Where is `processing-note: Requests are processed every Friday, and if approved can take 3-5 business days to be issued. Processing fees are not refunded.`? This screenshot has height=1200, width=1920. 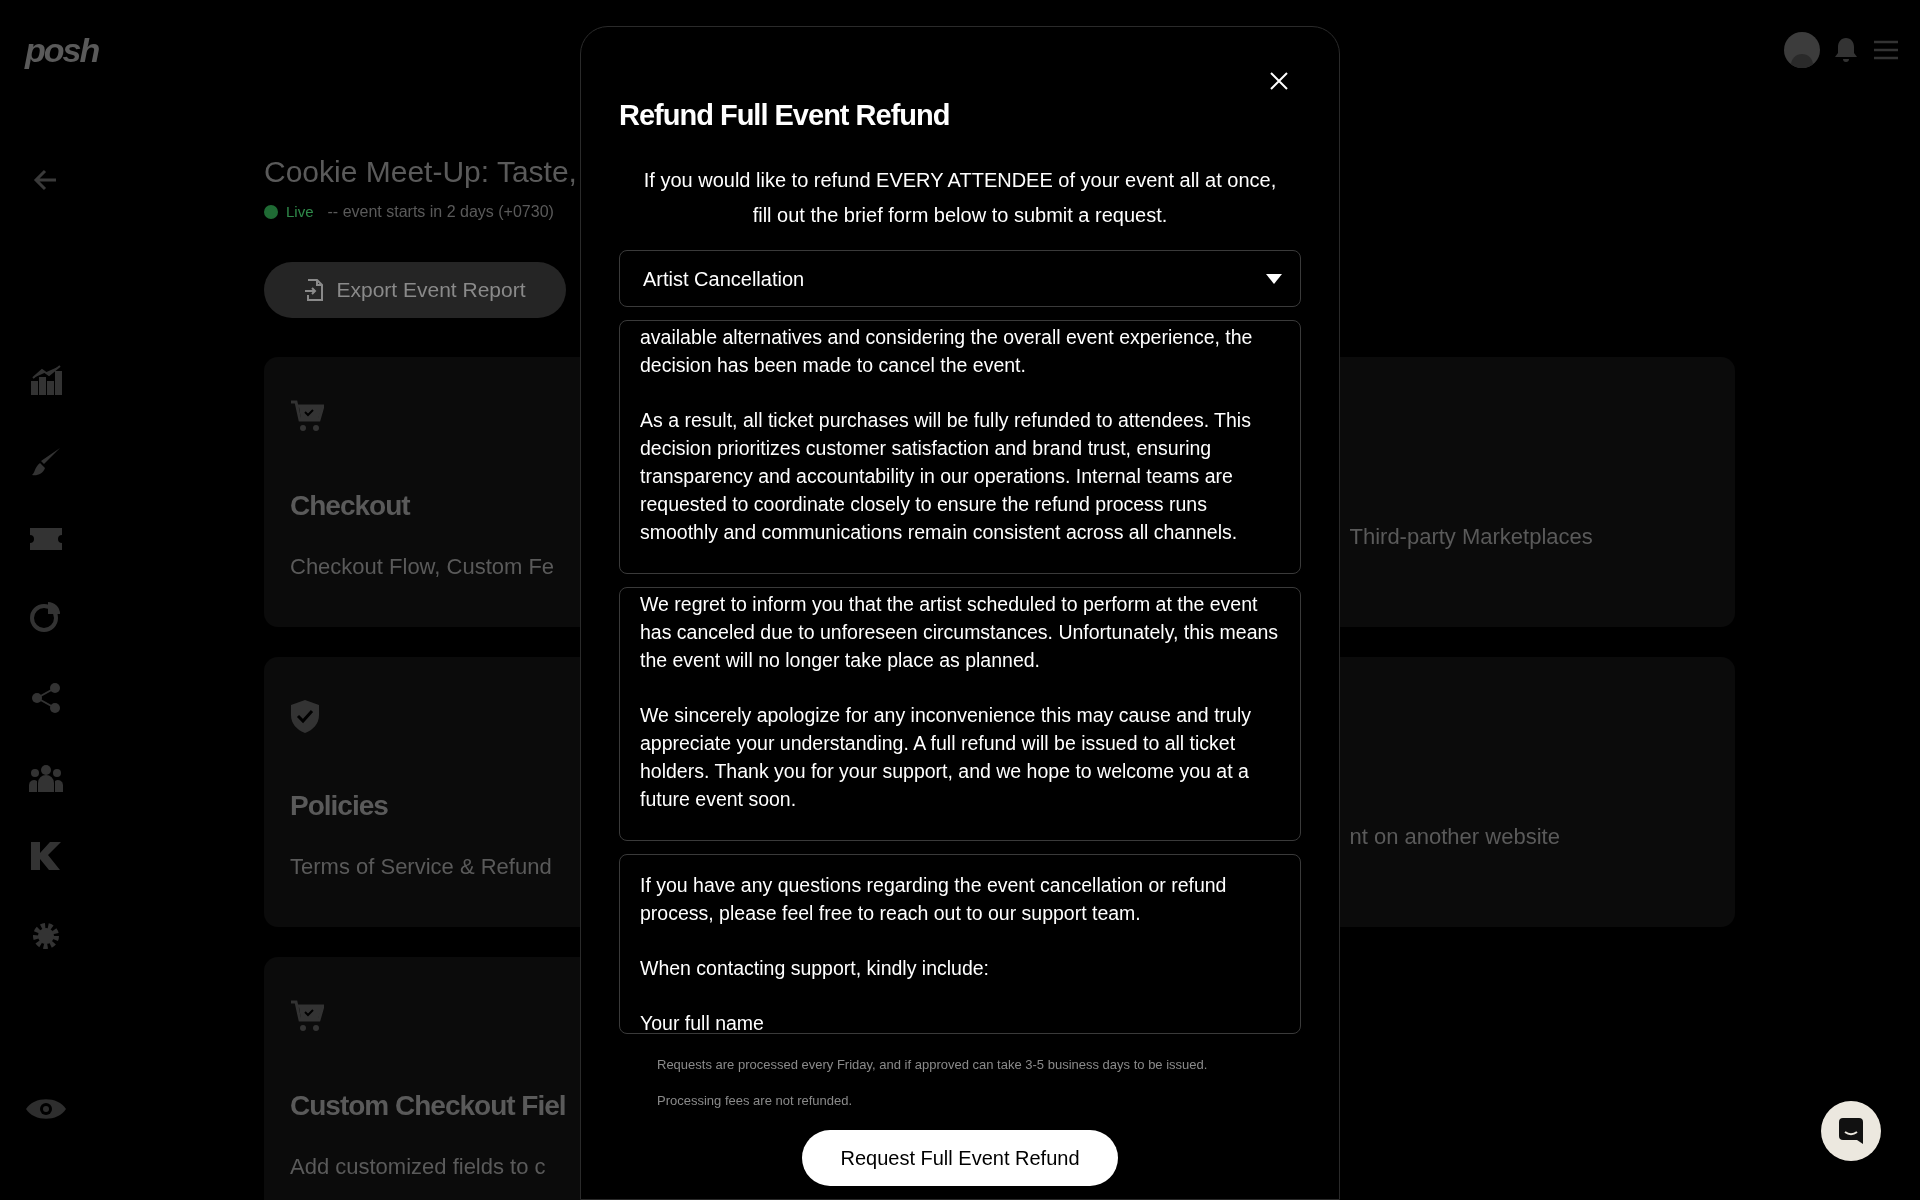
processing-note: Requests are processed every Friday, and if approved can take 3-5 business days to be issued. Processing fees are not refunded. is located at coordinates (932, 1083).